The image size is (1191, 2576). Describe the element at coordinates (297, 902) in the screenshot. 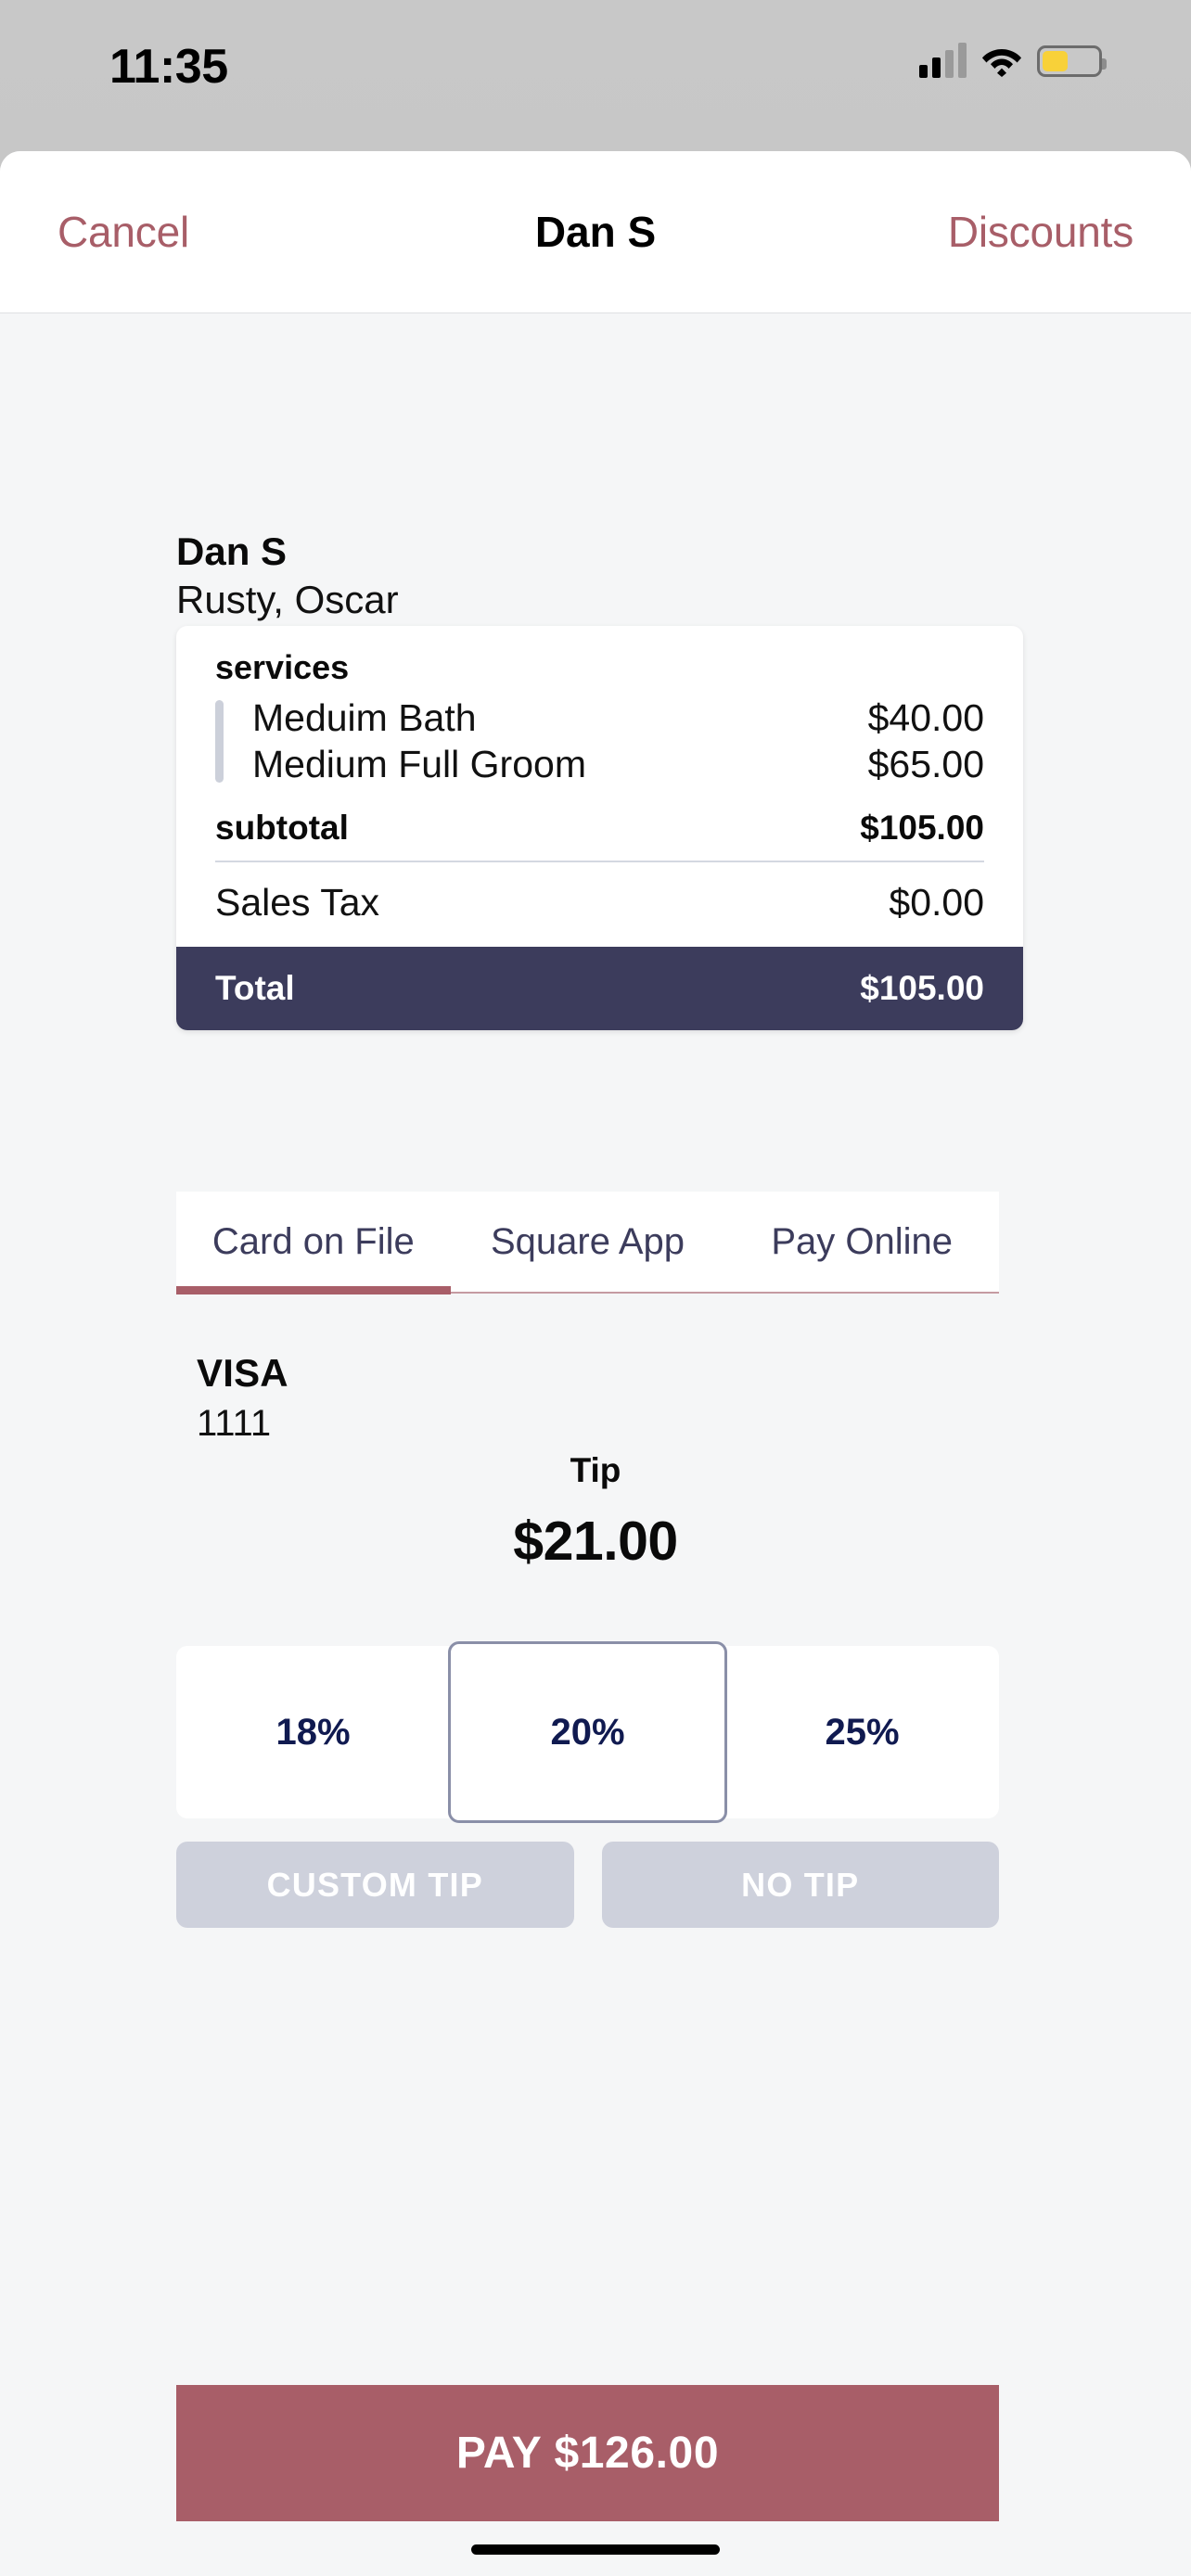

I see `sales-tax-label: Sales Tax` at that location.